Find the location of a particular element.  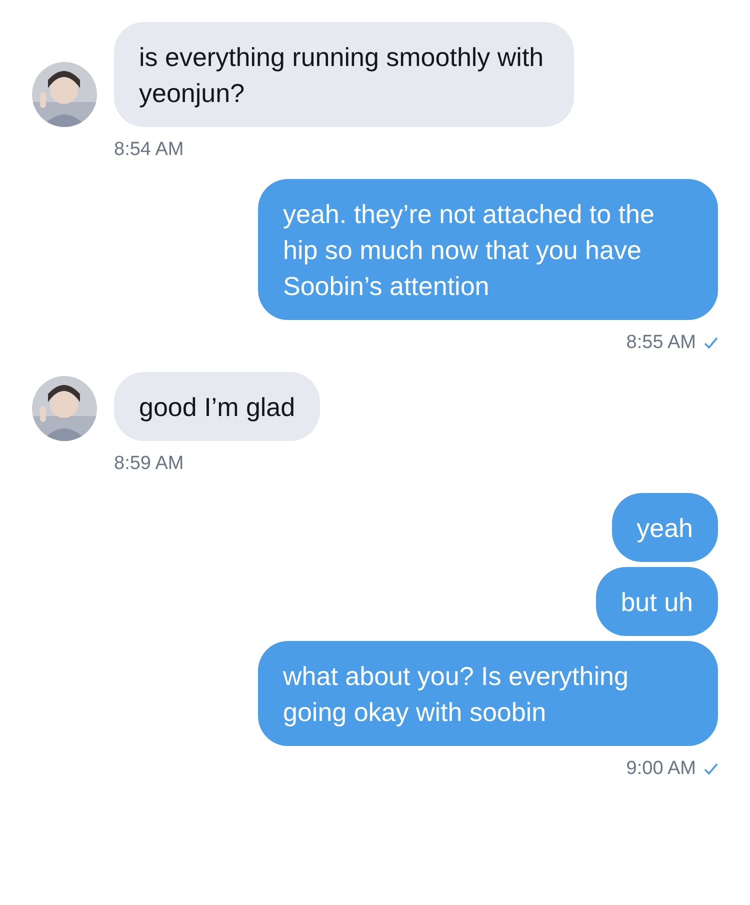

timestamp: 8:54 AM is located at coordinates (149, 150).